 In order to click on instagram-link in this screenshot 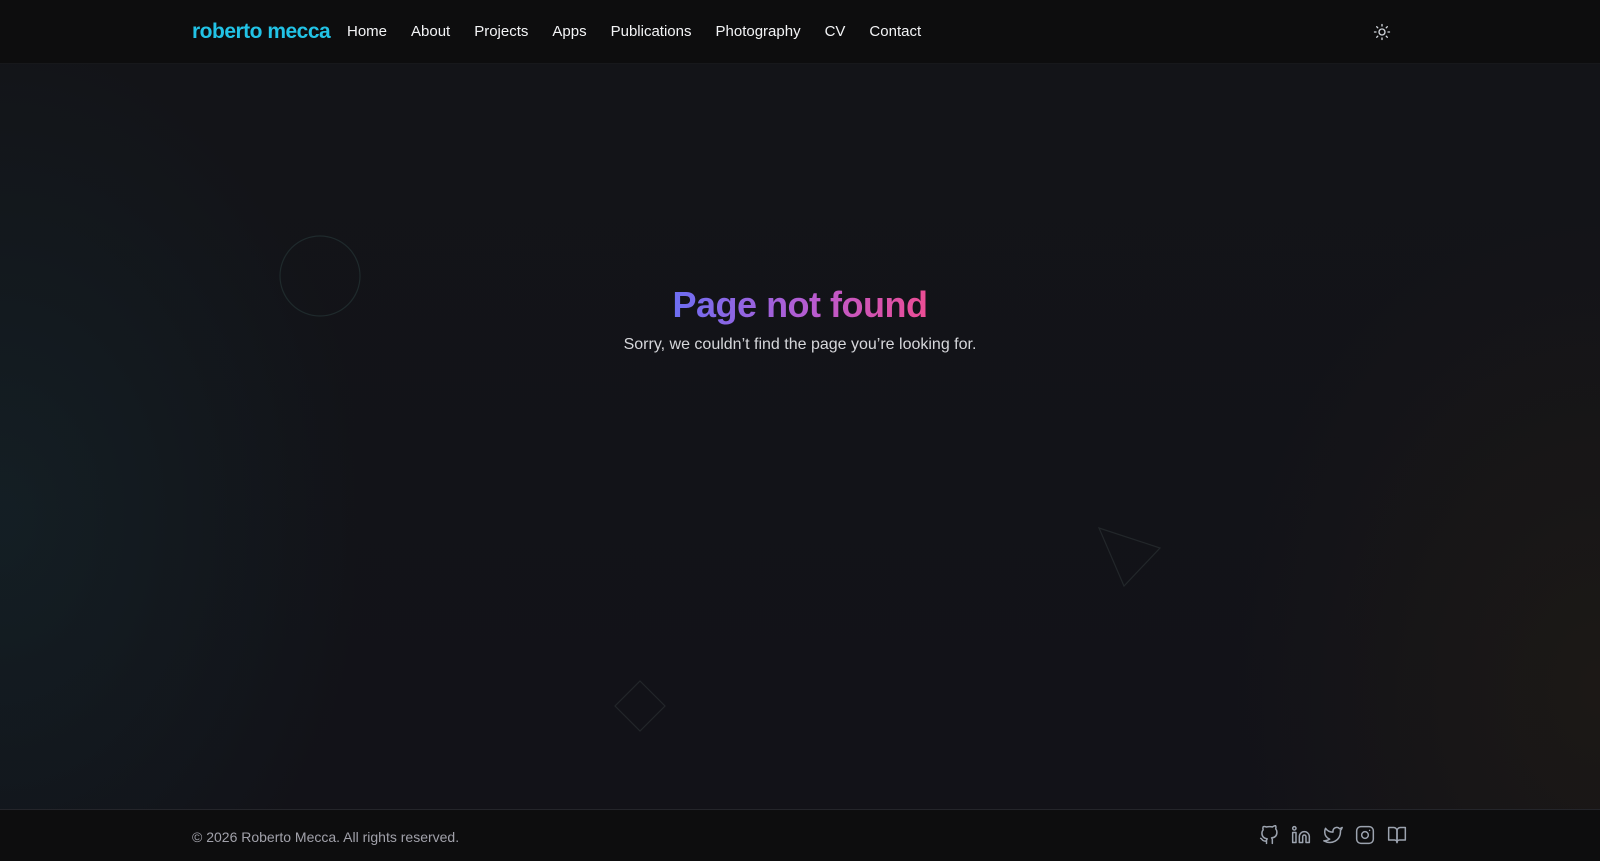, I will do `click(1365, 835)`.